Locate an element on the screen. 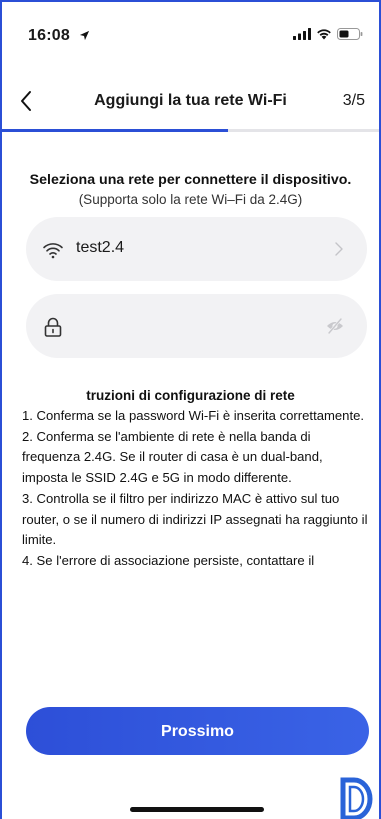 Image resolution: width=381 pixels, height=819 pixels. section-subheading: (Supporta solo la rete Wi–Fi da 2.4G) is located at coordinates (190, 199).